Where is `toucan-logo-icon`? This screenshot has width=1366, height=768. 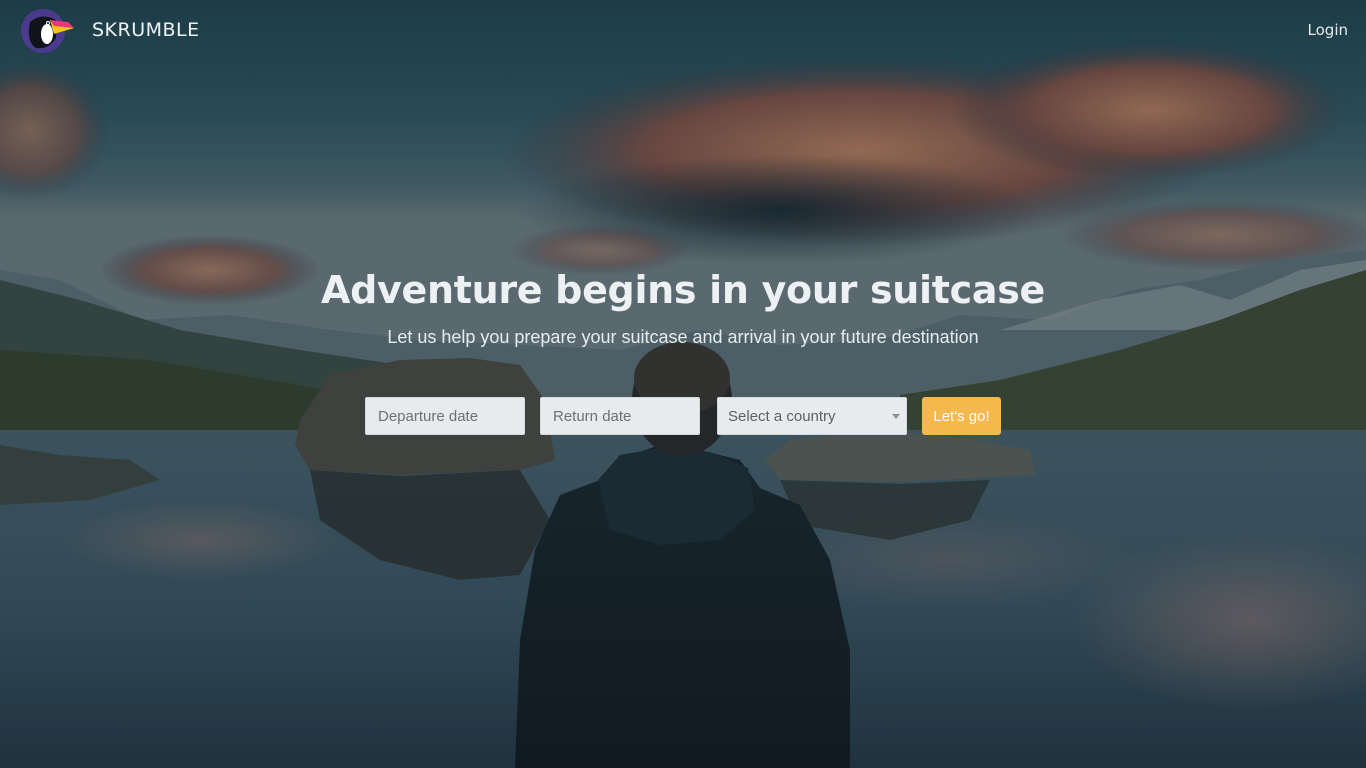 toucan-logo-icon is located at coordinates (48, 31).